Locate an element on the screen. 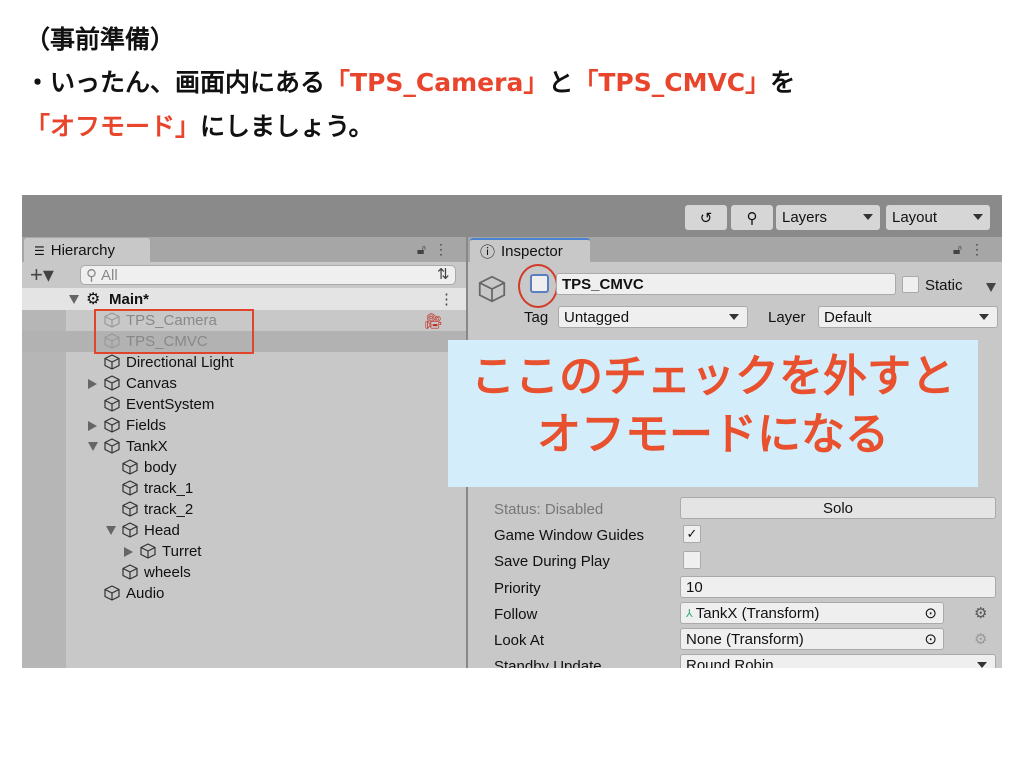  add-icon: +▾ is located at coordinates (42, 275).